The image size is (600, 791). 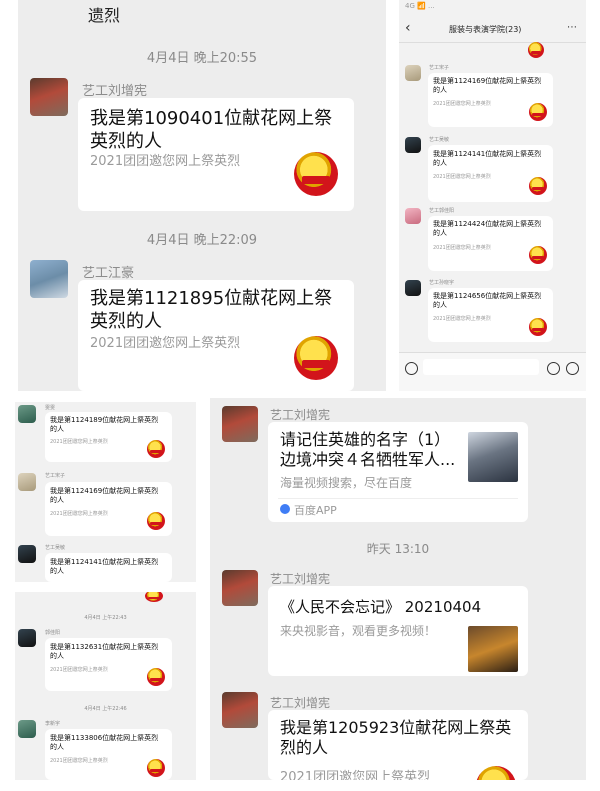 I want to click on link-card: 我是第1090401位献花网上祭英烈的人 2021团团邀您网上祭英烈, so click(x=216, y=154).